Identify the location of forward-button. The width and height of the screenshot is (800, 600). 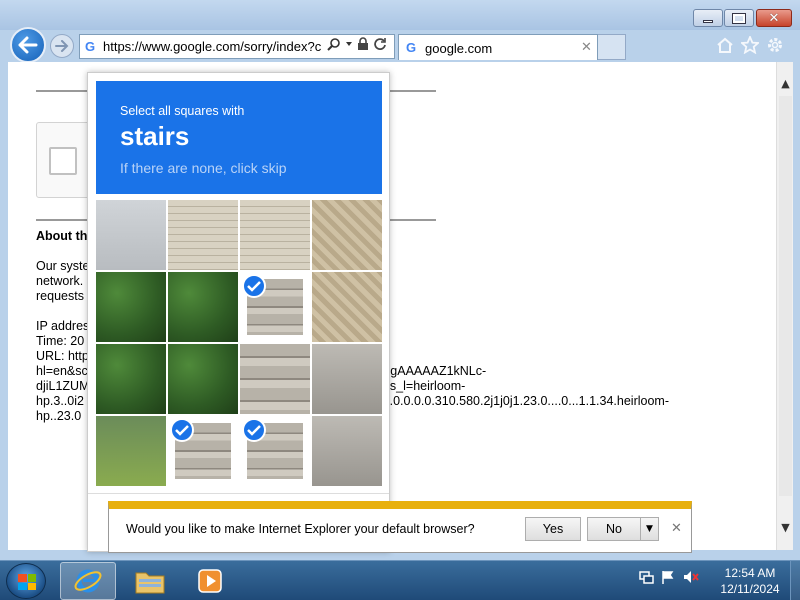
(62, 46).